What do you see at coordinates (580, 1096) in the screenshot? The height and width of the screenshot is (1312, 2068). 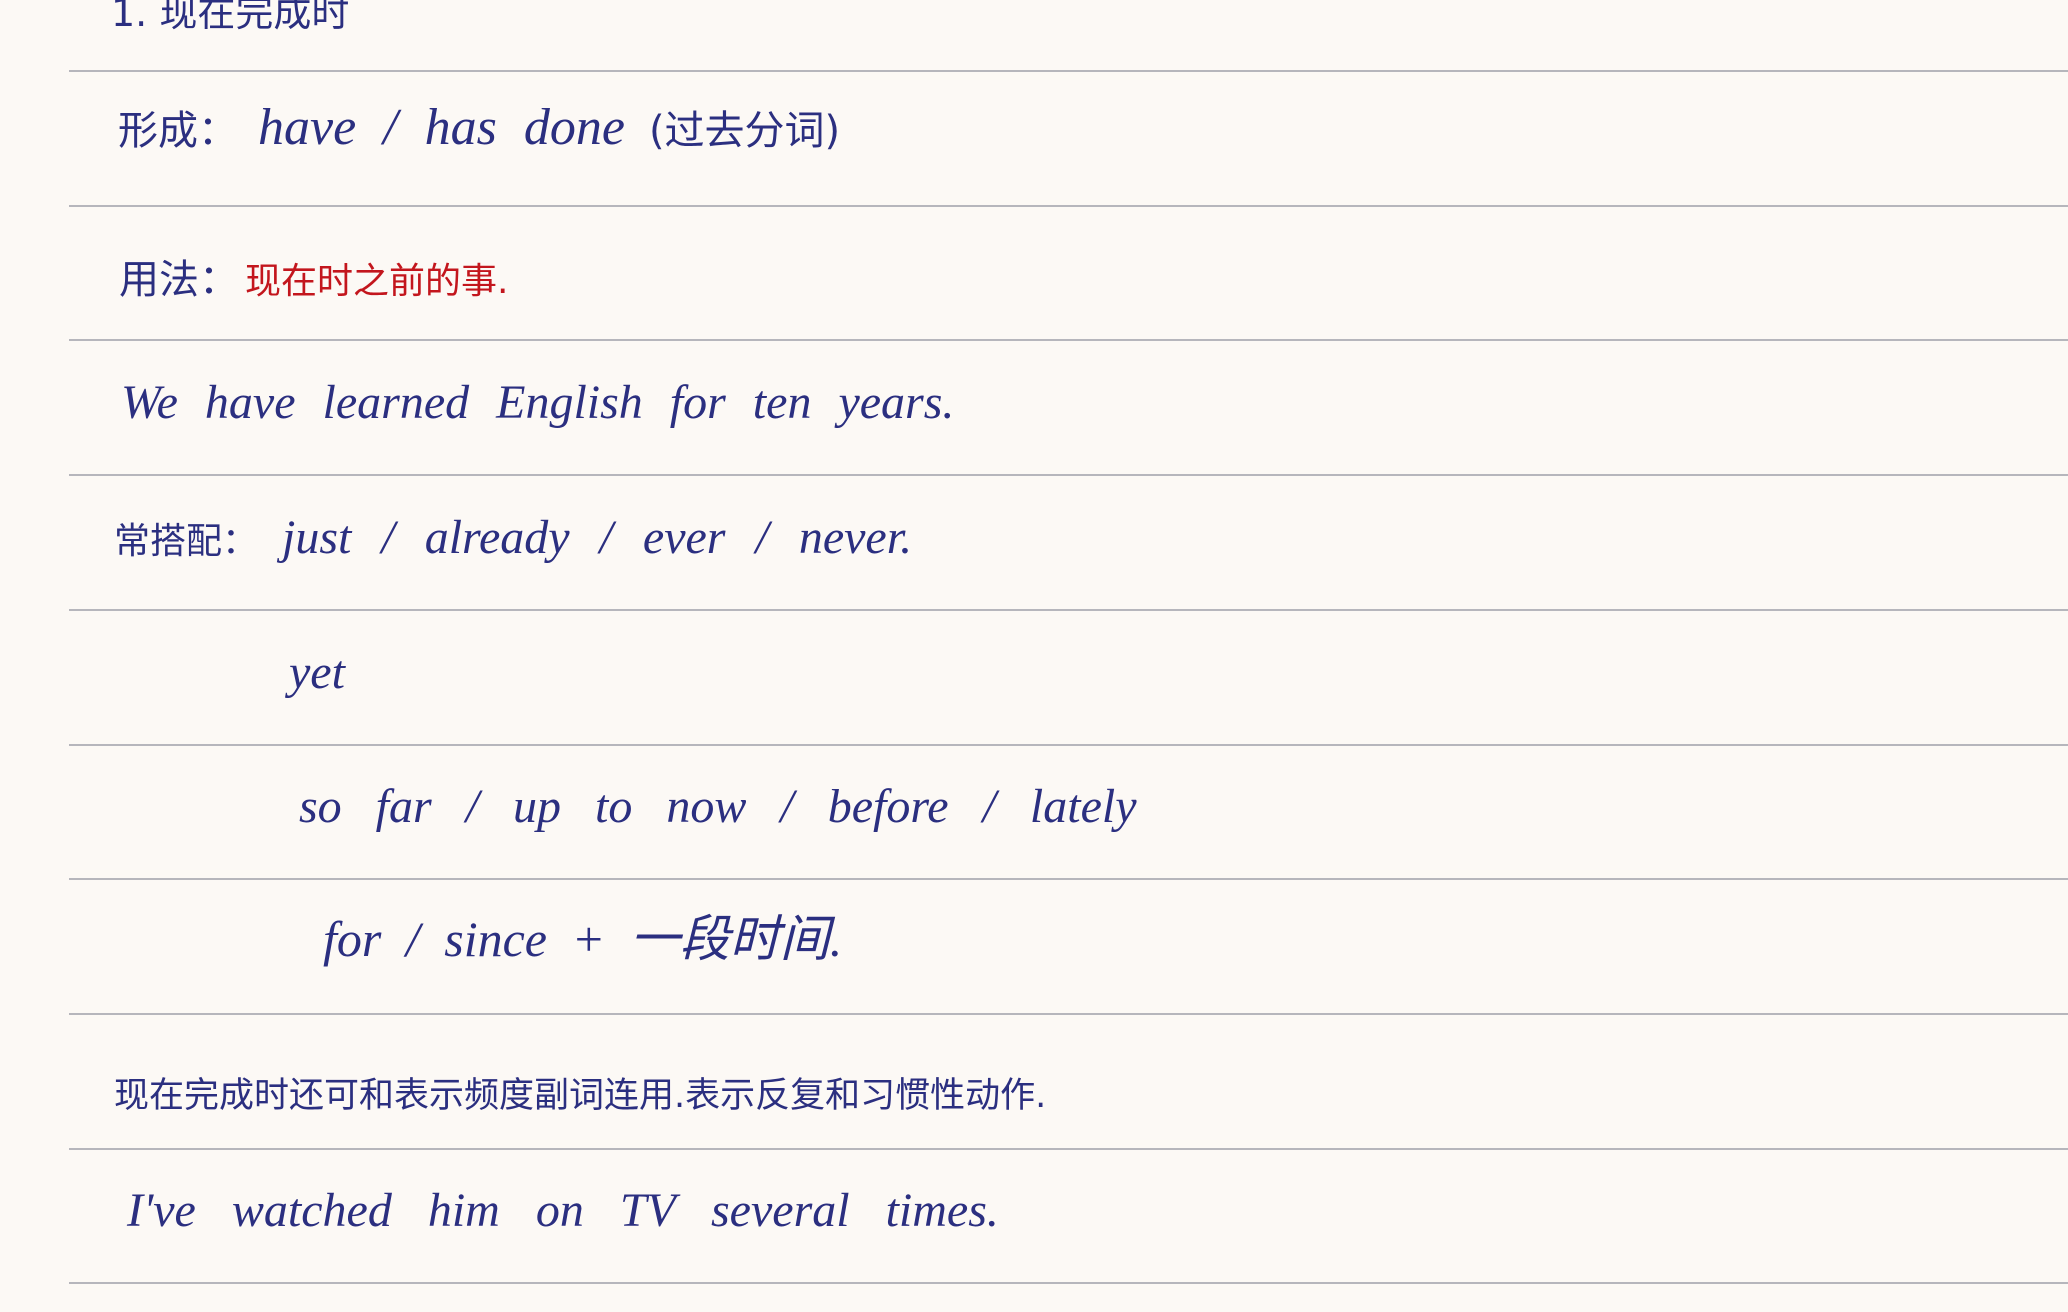 I see `frequency-note: 现在完成时还可和表示频度副词连用.表示反复和习惯性动作.` at bounding box center [580, 1096].